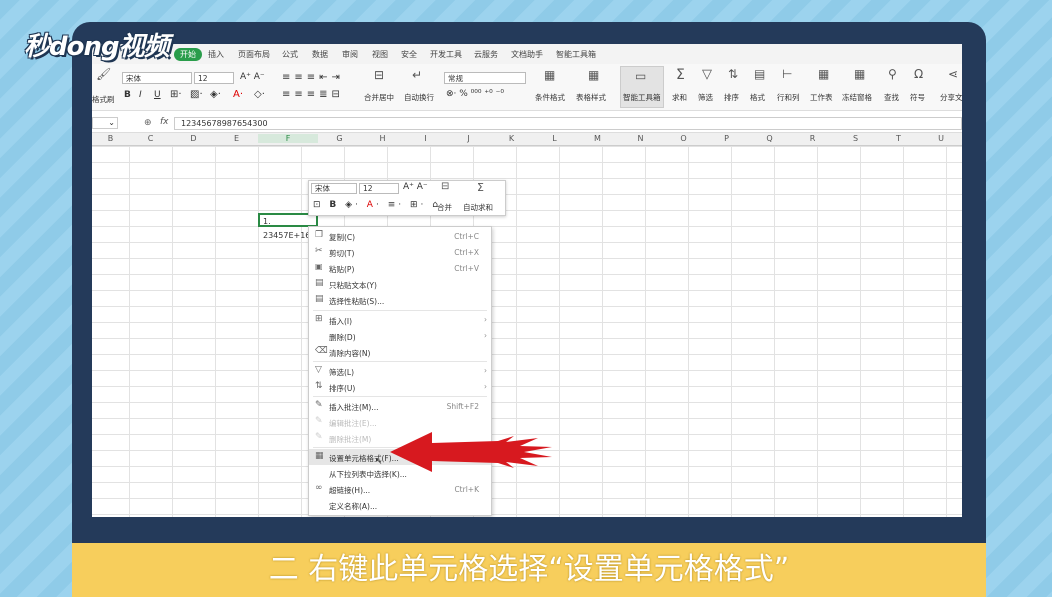 The image size is (1052, 597). Describe the element at coordinates (941, 138) in the screenshot. I see `col-header-u: U` at that location.